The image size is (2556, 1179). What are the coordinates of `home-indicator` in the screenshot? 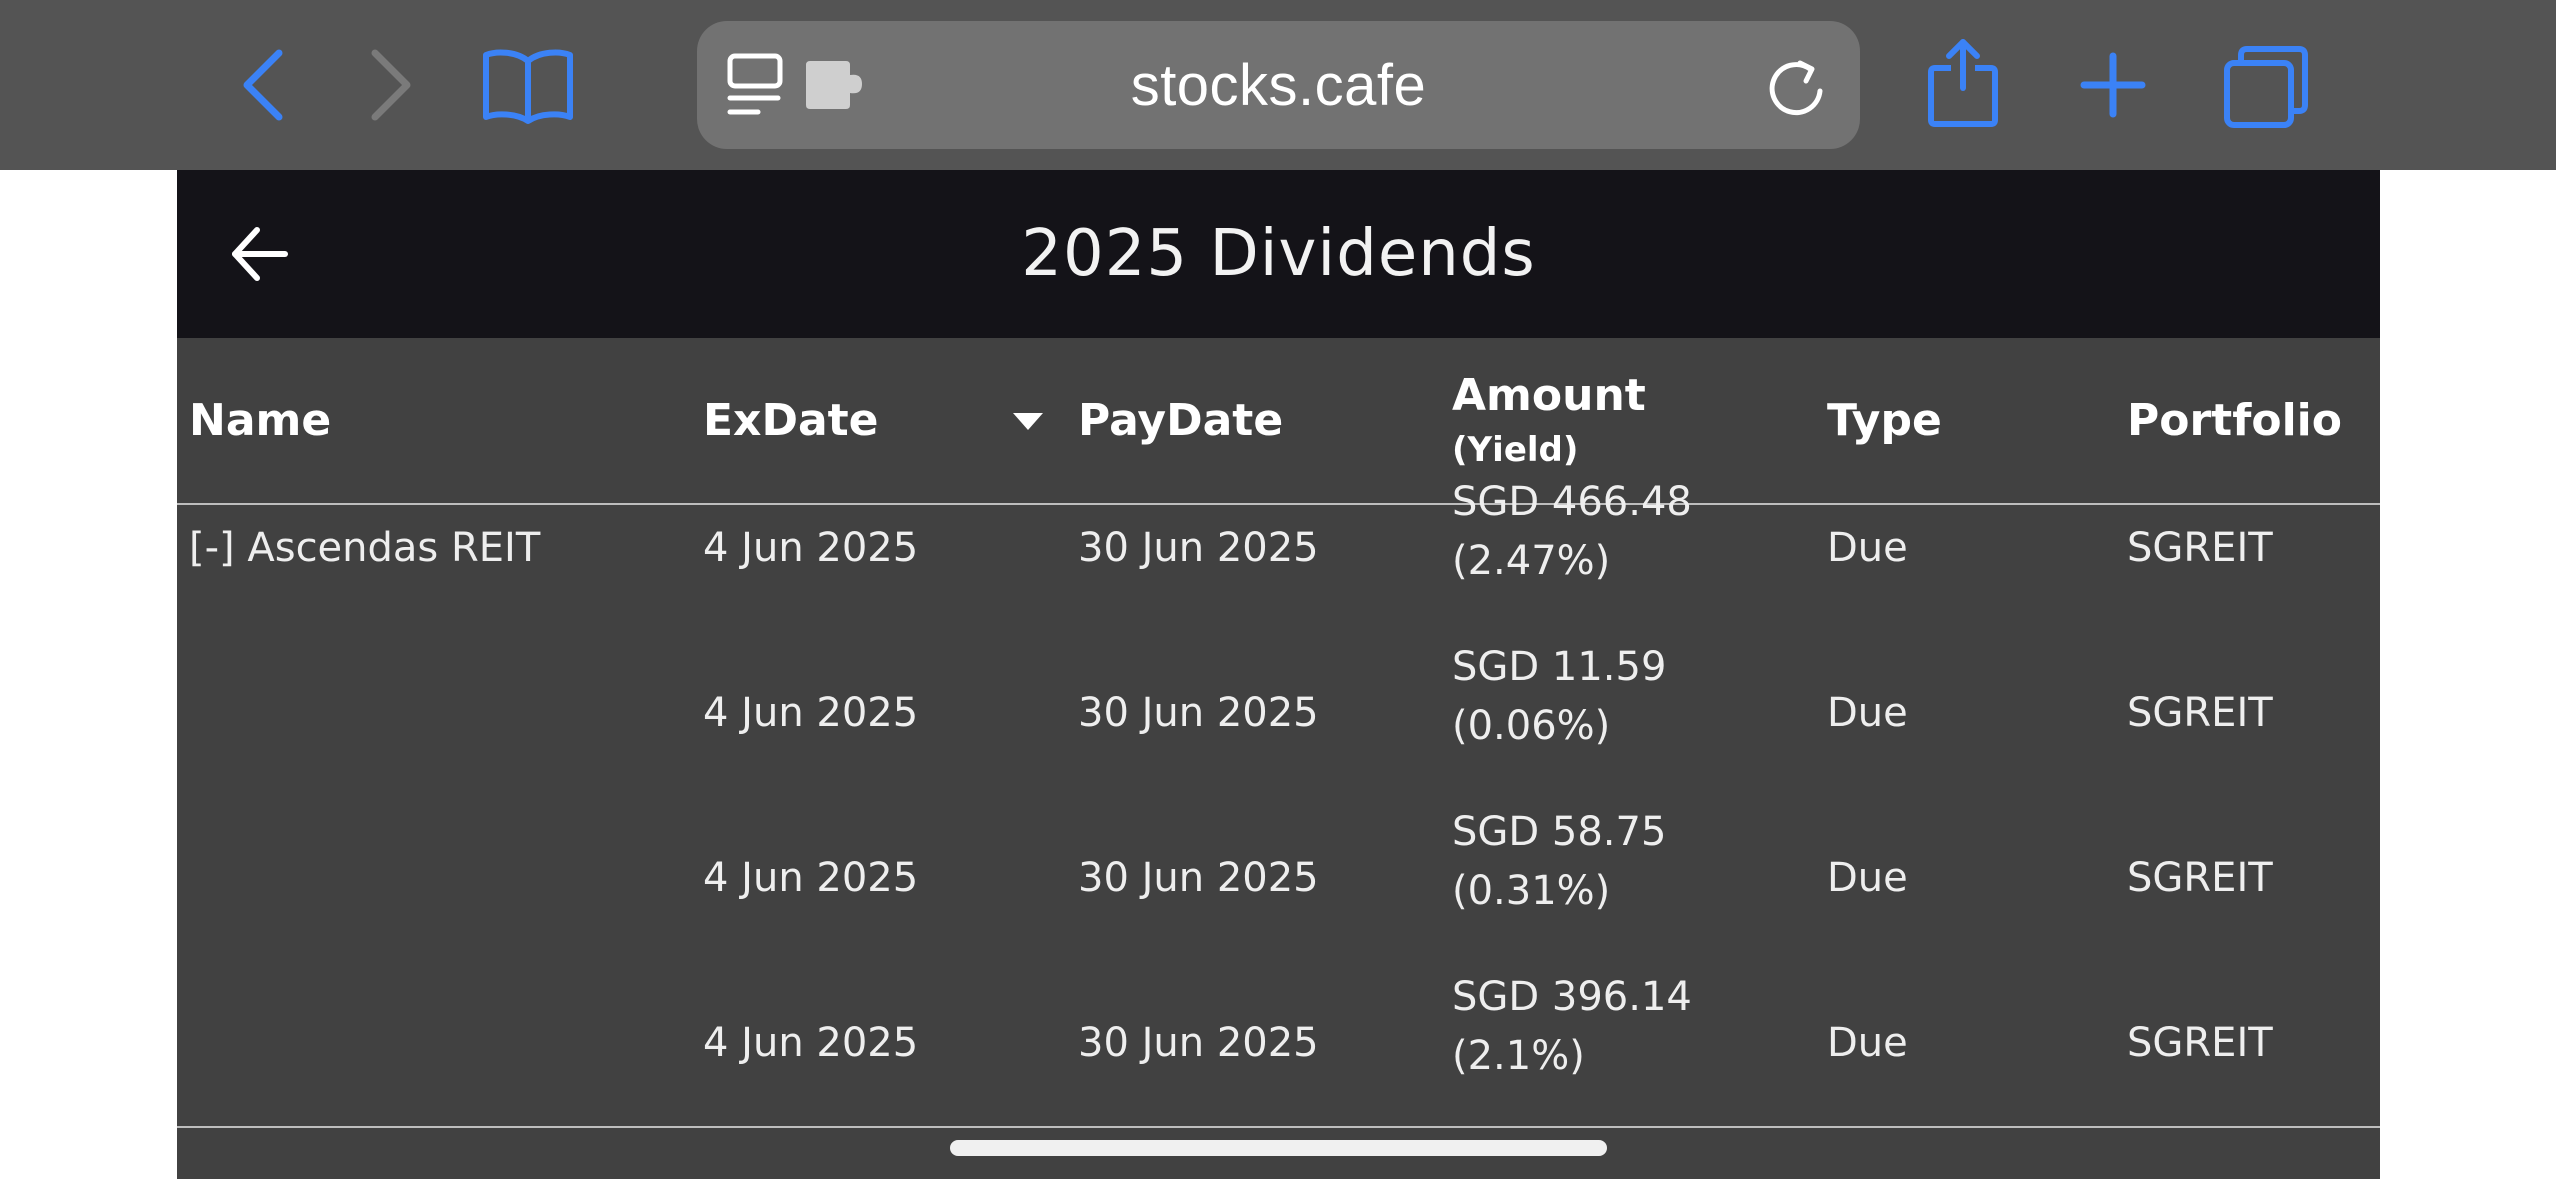 It's located at (1278, 1148).